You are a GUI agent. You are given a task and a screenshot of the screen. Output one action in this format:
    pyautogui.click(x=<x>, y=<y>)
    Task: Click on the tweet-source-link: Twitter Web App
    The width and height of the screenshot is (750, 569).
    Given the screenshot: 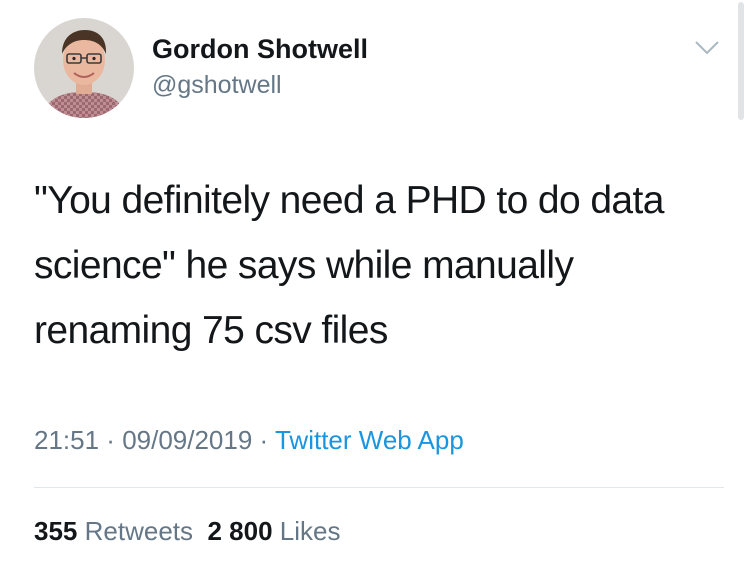 What is the action you would take?
    pyautogui.click(x=369, y=440)
    